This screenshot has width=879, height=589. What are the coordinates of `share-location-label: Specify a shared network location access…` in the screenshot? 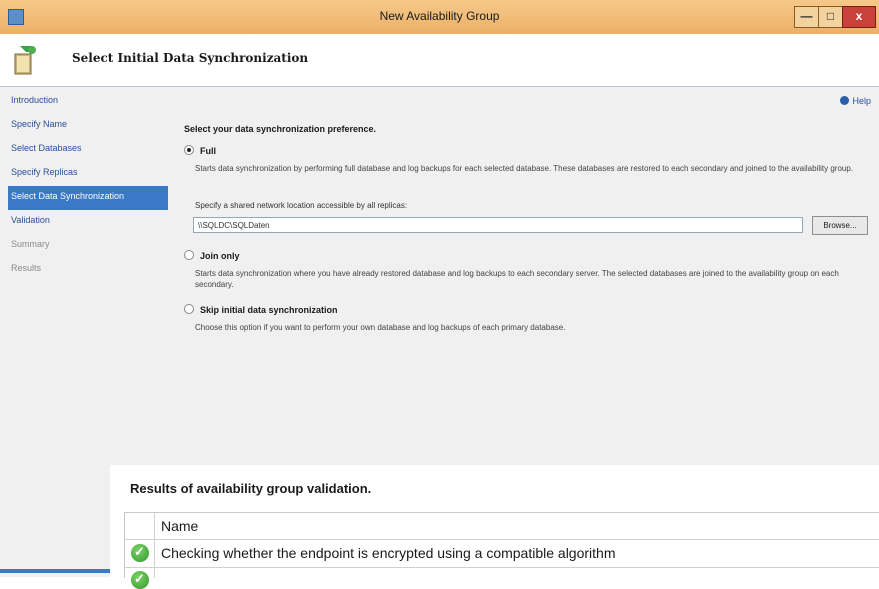 It's located at (301, 205).